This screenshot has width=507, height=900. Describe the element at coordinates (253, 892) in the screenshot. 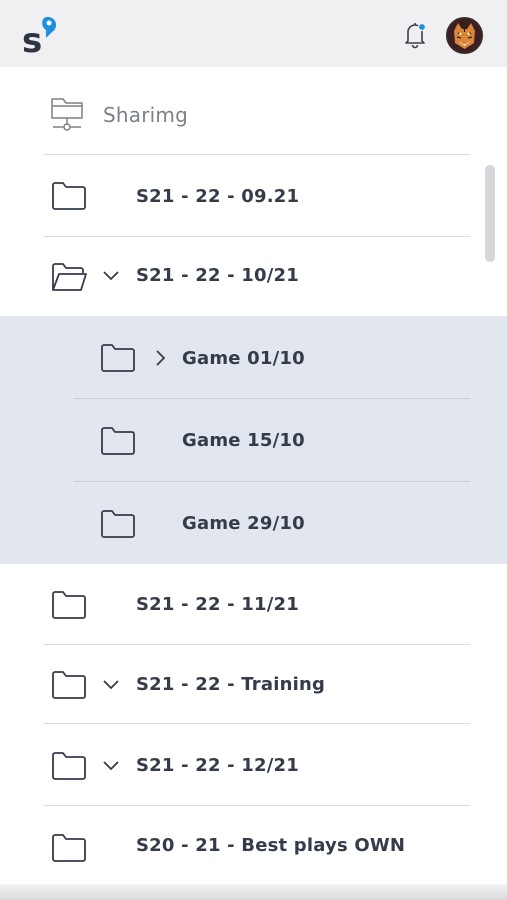

I see `bottom-edge` at that location.